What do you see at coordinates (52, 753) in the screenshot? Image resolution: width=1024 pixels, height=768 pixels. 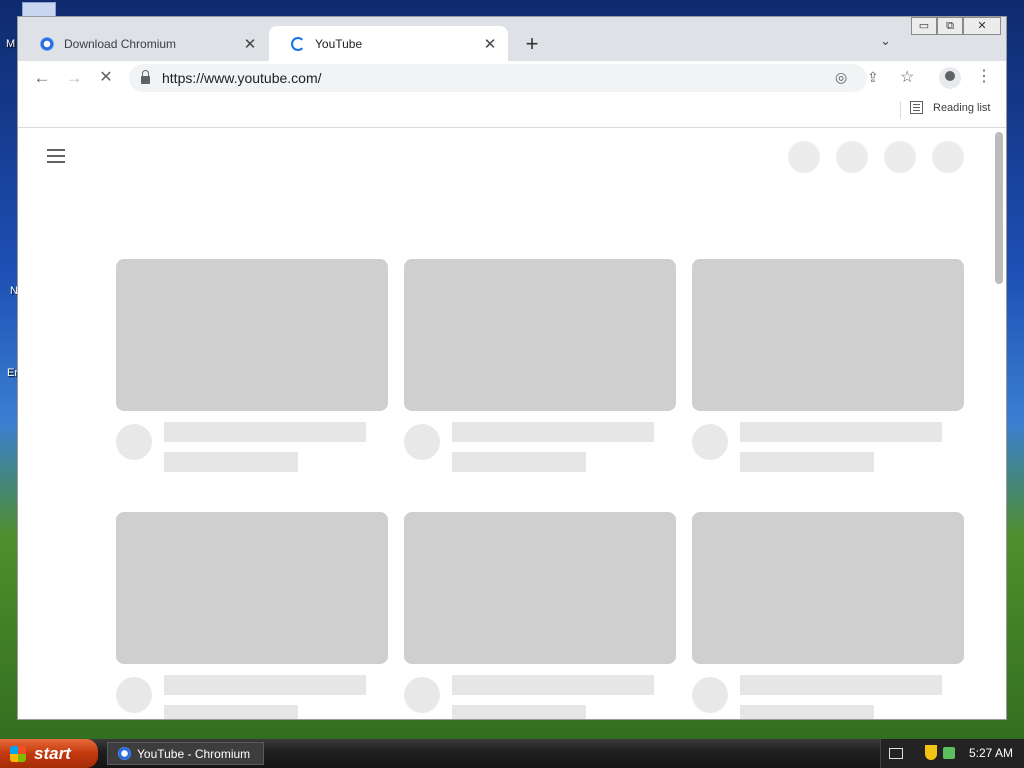 I see `start-label: start` at bounding box center [52, 753].